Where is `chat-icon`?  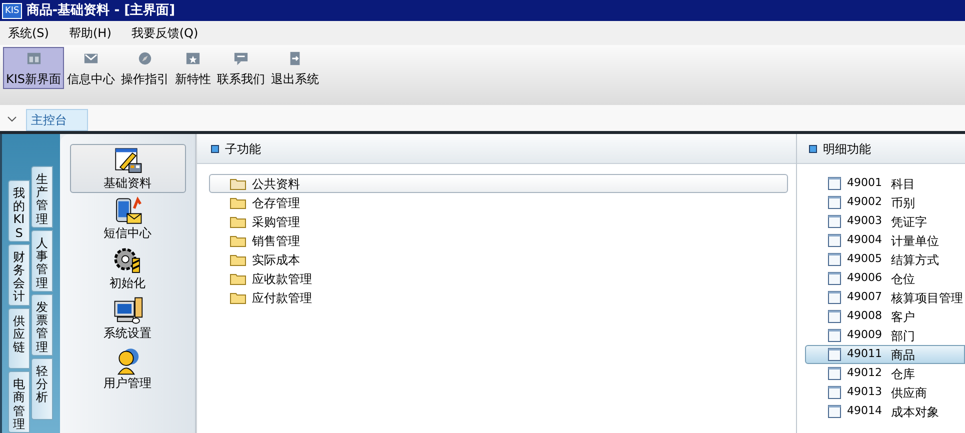 chat-icon is located at coordinates (241, 58).